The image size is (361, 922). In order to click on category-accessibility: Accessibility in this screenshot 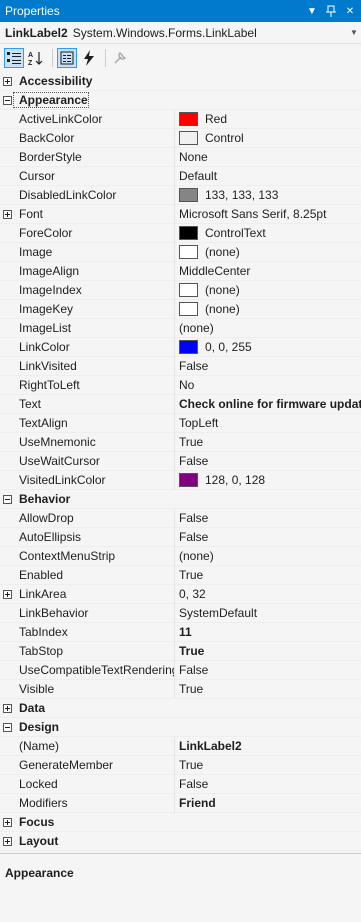, I will do `click(180, 81)`.